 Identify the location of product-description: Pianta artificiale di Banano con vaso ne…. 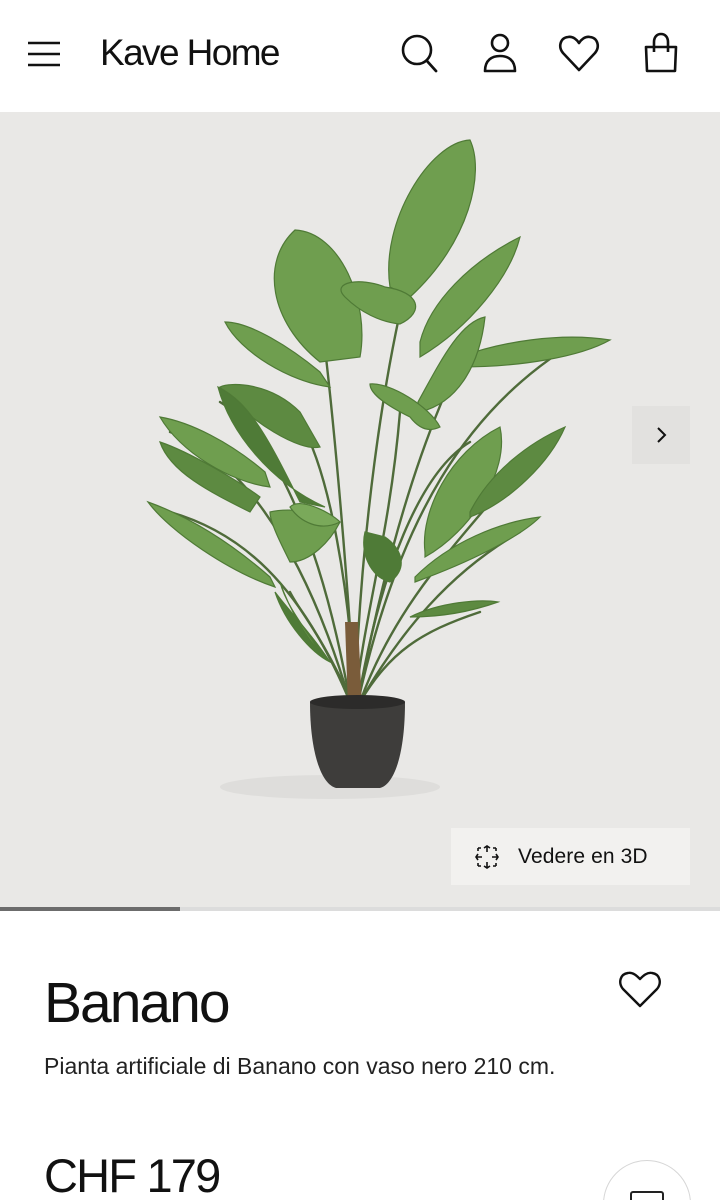
(300, 1066).